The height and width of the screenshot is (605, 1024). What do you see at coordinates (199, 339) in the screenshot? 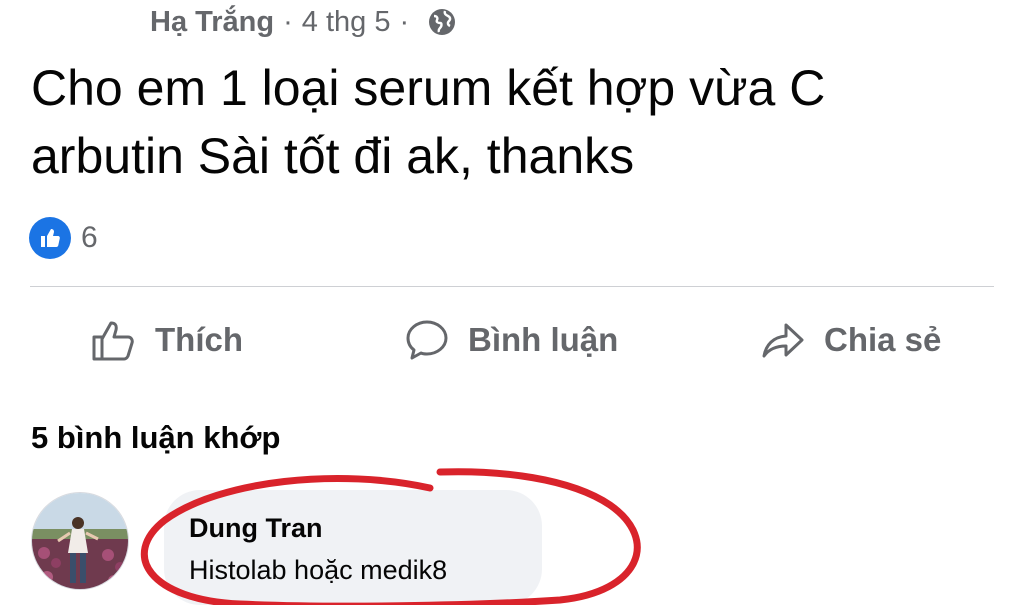
I see `like-label: Thích` at bounding box center [199, 339].